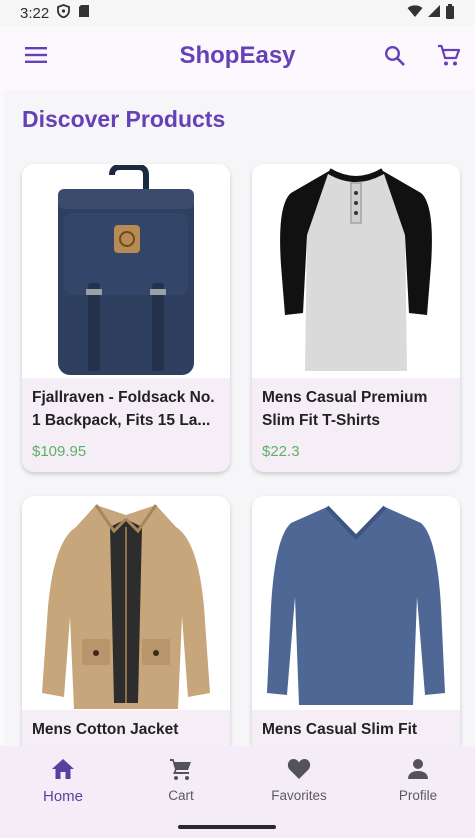 The image size is (475, 838). I want to click on backpack-image, so click(126, 270).